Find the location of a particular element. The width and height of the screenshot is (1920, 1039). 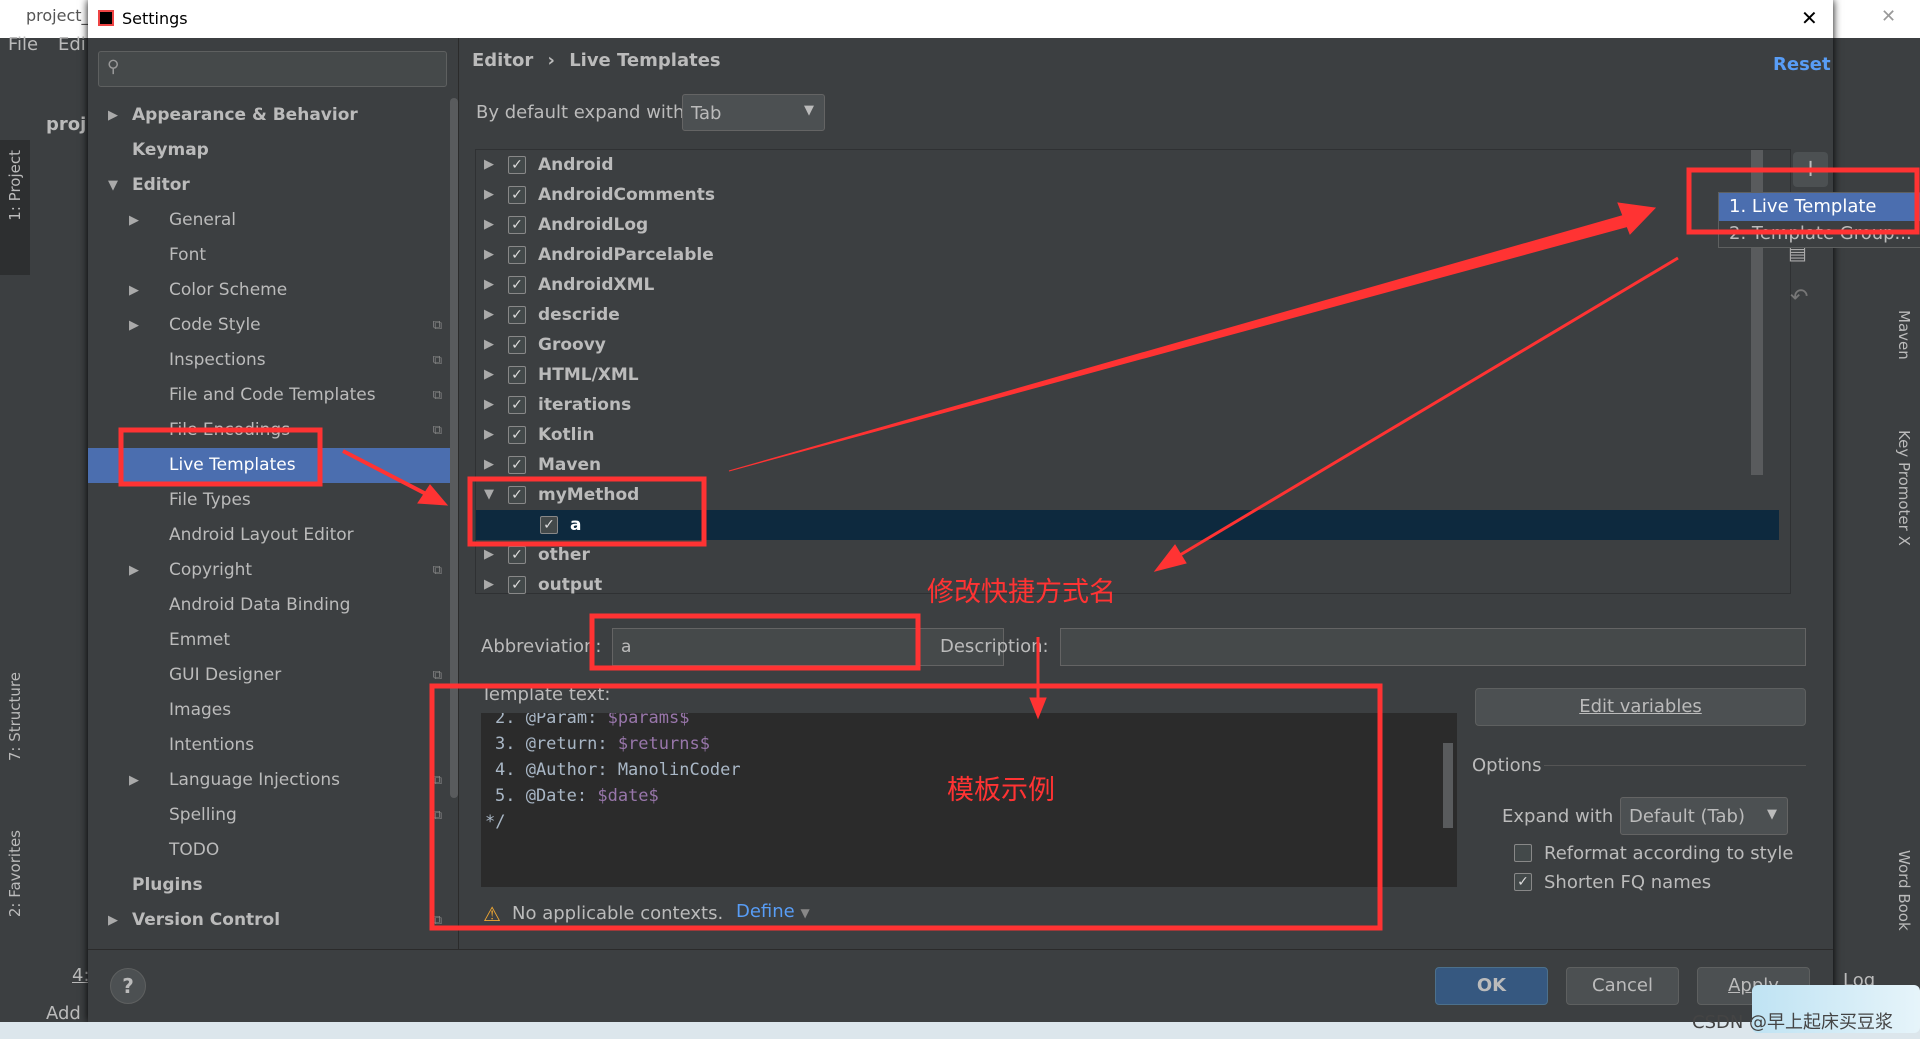

annotation-box-live-templates is located at coordinates (220, 457).